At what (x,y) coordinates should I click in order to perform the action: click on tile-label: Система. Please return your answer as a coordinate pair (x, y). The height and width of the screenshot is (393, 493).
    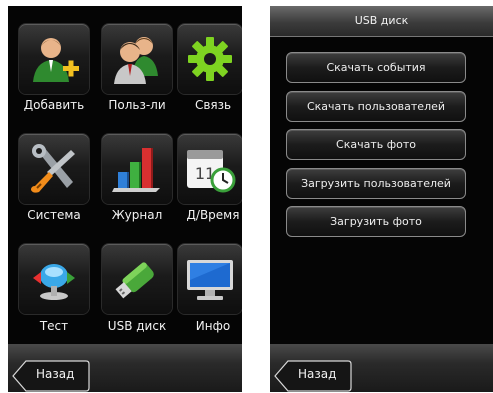
    Looking at the image, I should click on (54, 215).